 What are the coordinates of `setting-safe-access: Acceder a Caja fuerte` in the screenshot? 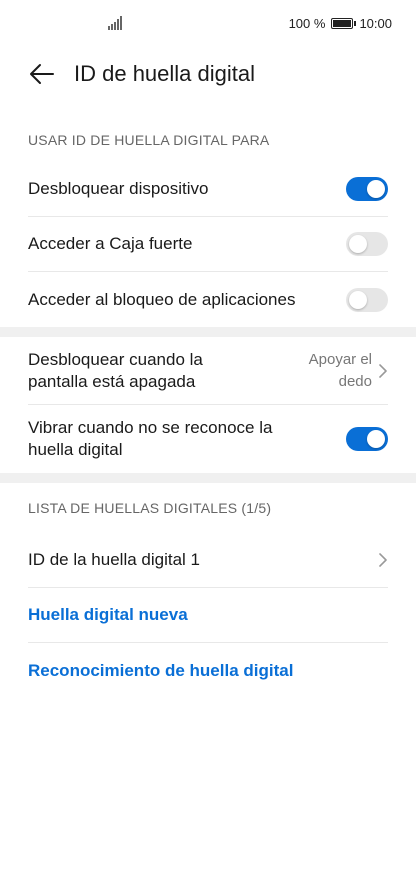 It's located at (208, 244).